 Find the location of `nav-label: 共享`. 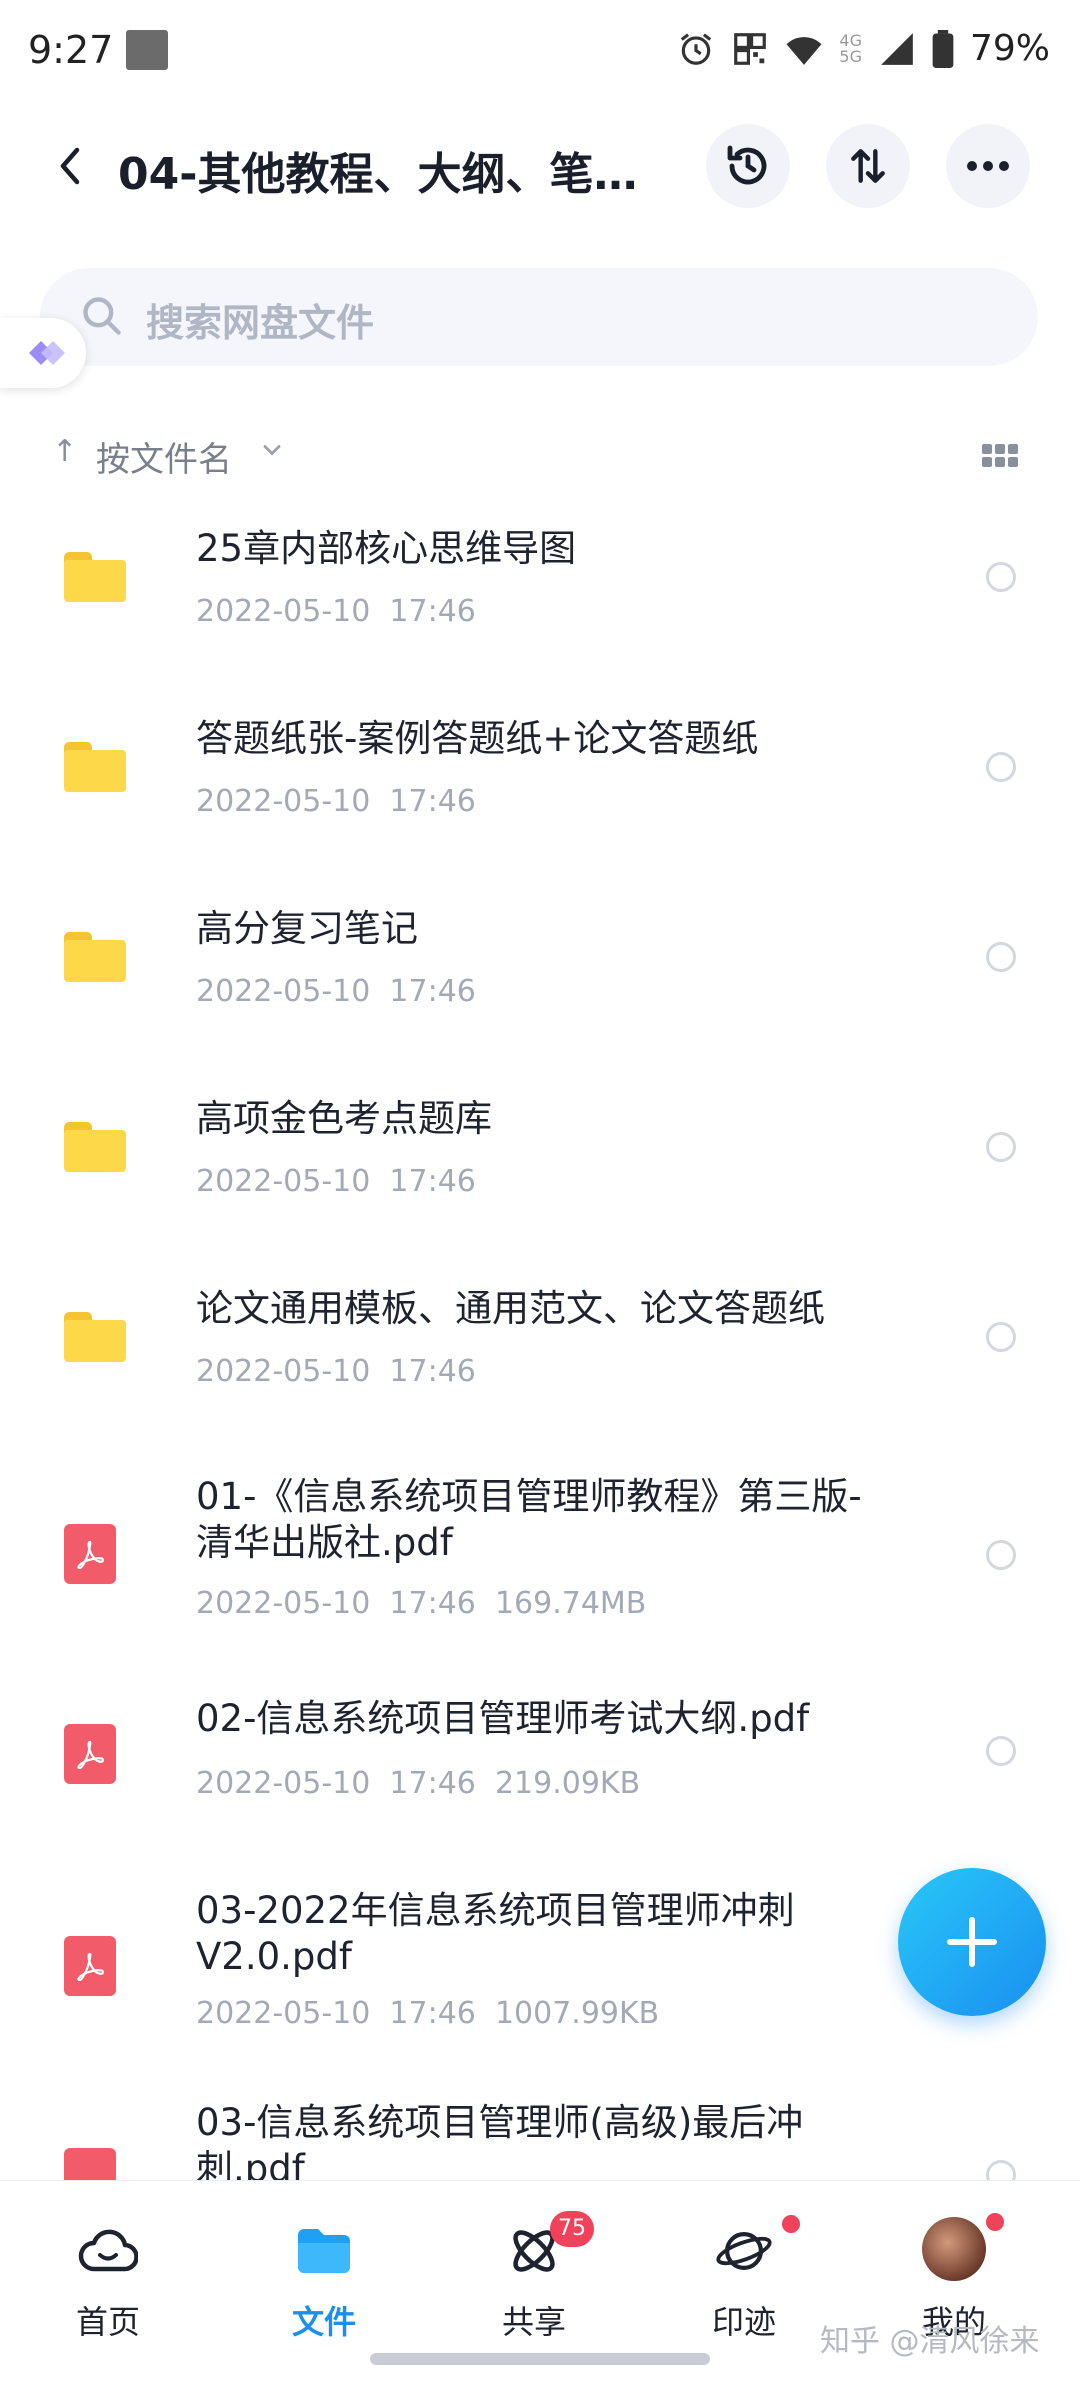

nav-label: 共享 is located at coordinates (533, 2322).